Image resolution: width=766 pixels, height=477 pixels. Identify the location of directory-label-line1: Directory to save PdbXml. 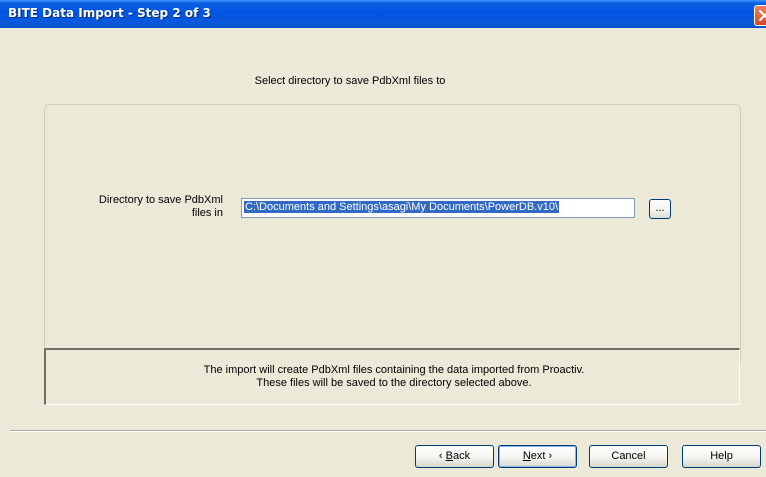
(160, 200).